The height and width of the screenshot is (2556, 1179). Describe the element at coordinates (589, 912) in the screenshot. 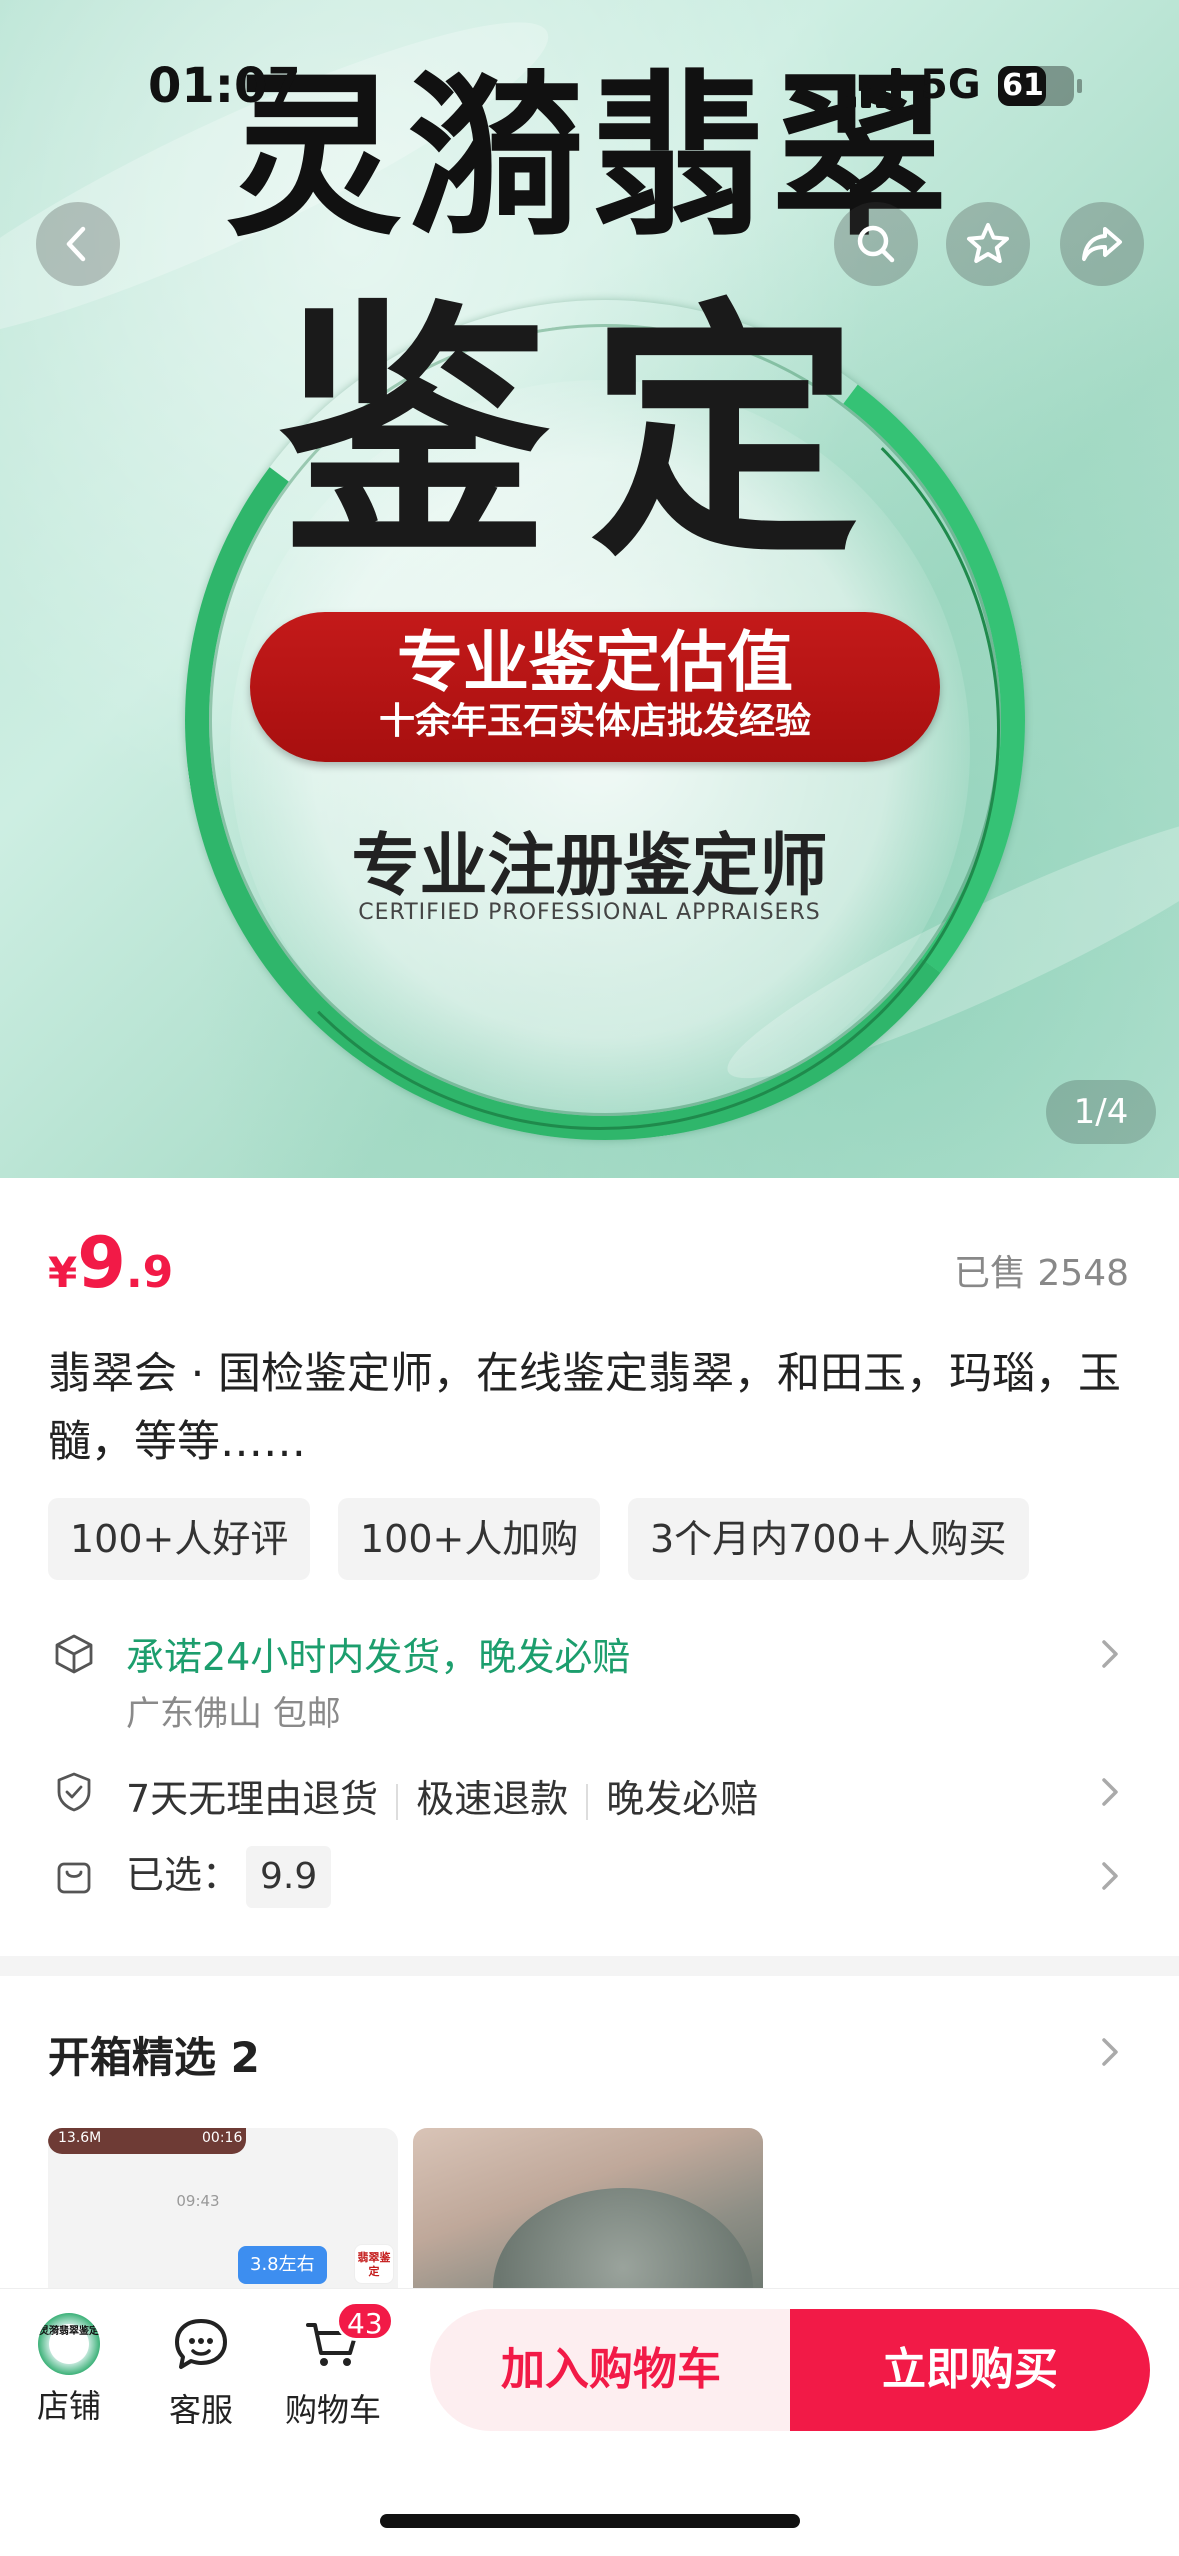

I see `hero-subtitle-en: CERTIFIED PROFESSIONAL APPRAISERS` at that location.